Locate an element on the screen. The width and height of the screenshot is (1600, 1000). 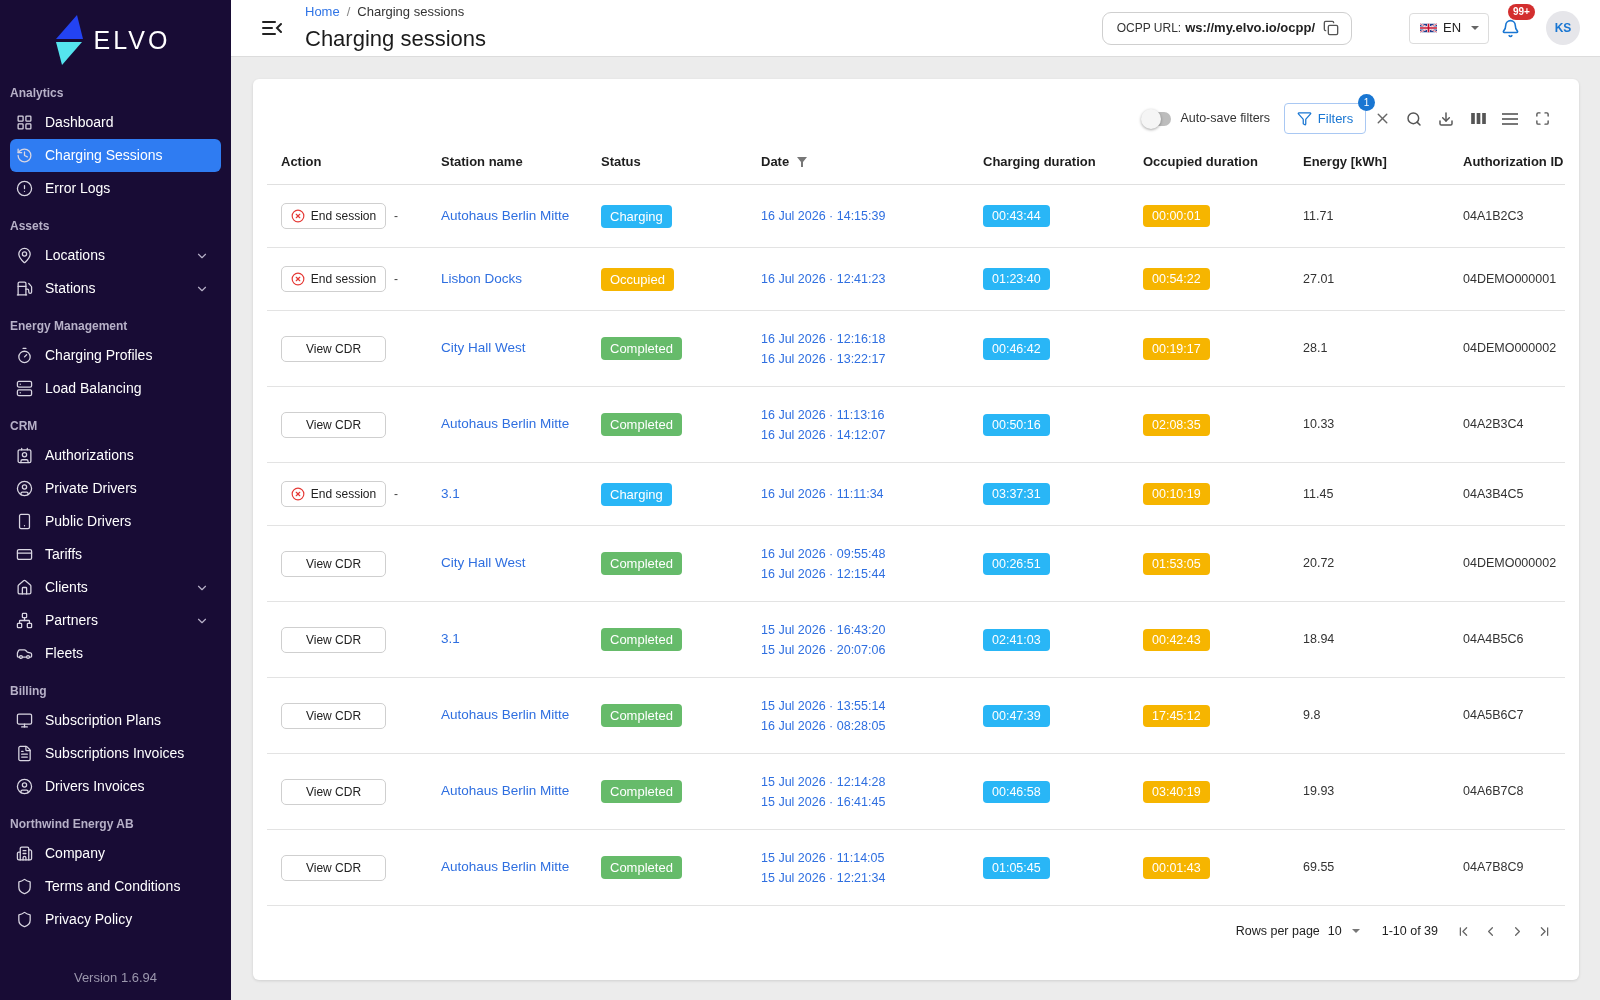
sidebar-item: Terms and Conditions is located at coordinates (115, 886).